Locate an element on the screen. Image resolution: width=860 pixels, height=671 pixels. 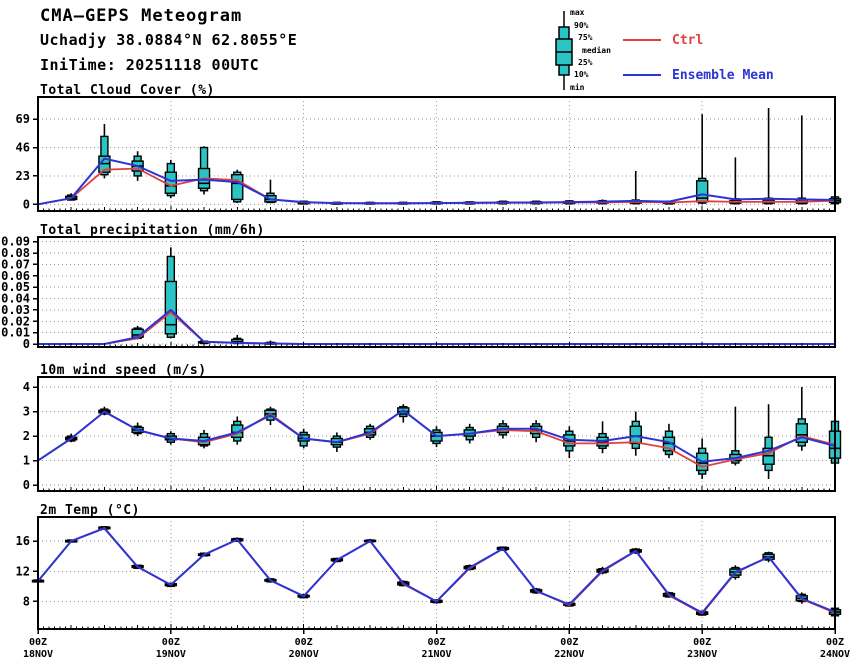
svg-text: 4 is located at coordinates (26, 387).